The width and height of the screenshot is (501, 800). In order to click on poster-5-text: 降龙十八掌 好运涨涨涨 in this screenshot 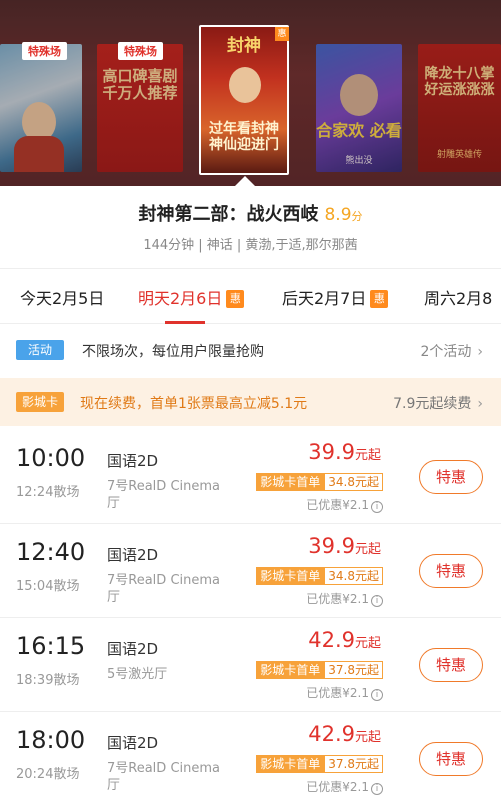, I will do `click(459, 82)`.